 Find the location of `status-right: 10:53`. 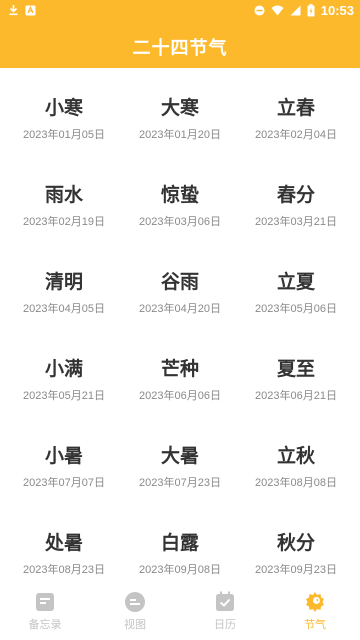

status-right: 10:53 is located at coordinates (304, 10).